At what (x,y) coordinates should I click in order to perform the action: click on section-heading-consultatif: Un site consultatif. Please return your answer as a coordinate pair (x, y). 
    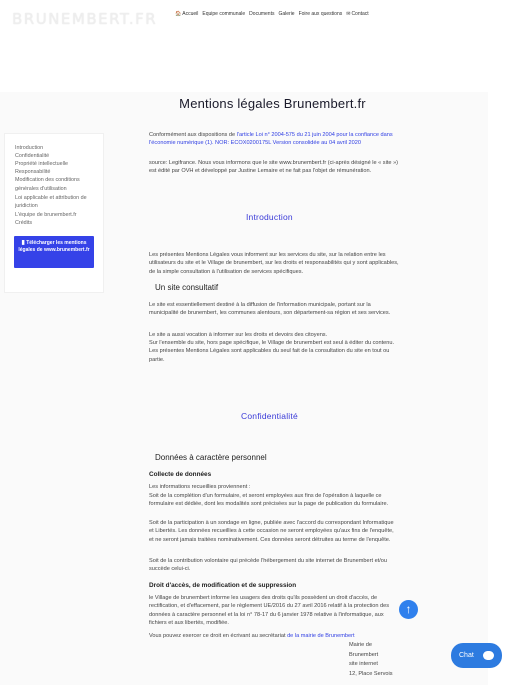
    Looking at the image, I should click on (187, 287).